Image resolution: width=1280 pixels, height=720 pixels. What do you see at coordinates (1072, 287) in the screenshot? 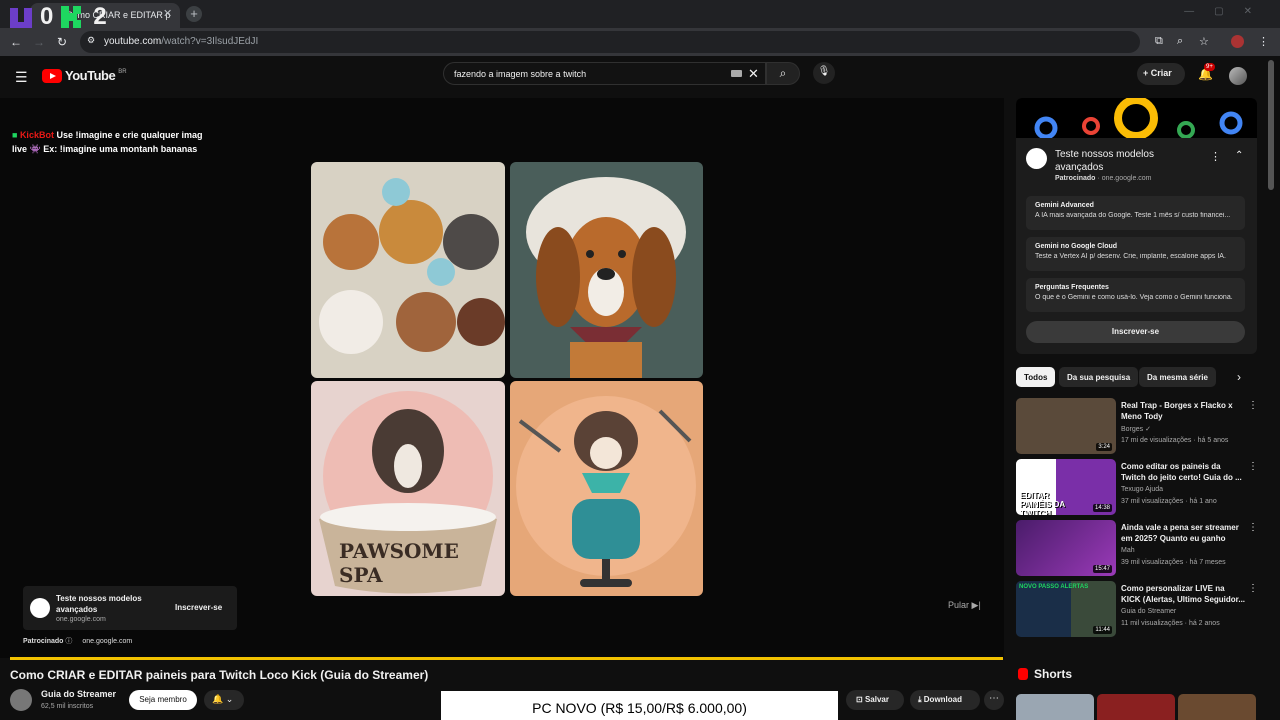
I see `sidebar-ad-item-heading: Perguntas Frequentes` at bounding box center [1072, 287].